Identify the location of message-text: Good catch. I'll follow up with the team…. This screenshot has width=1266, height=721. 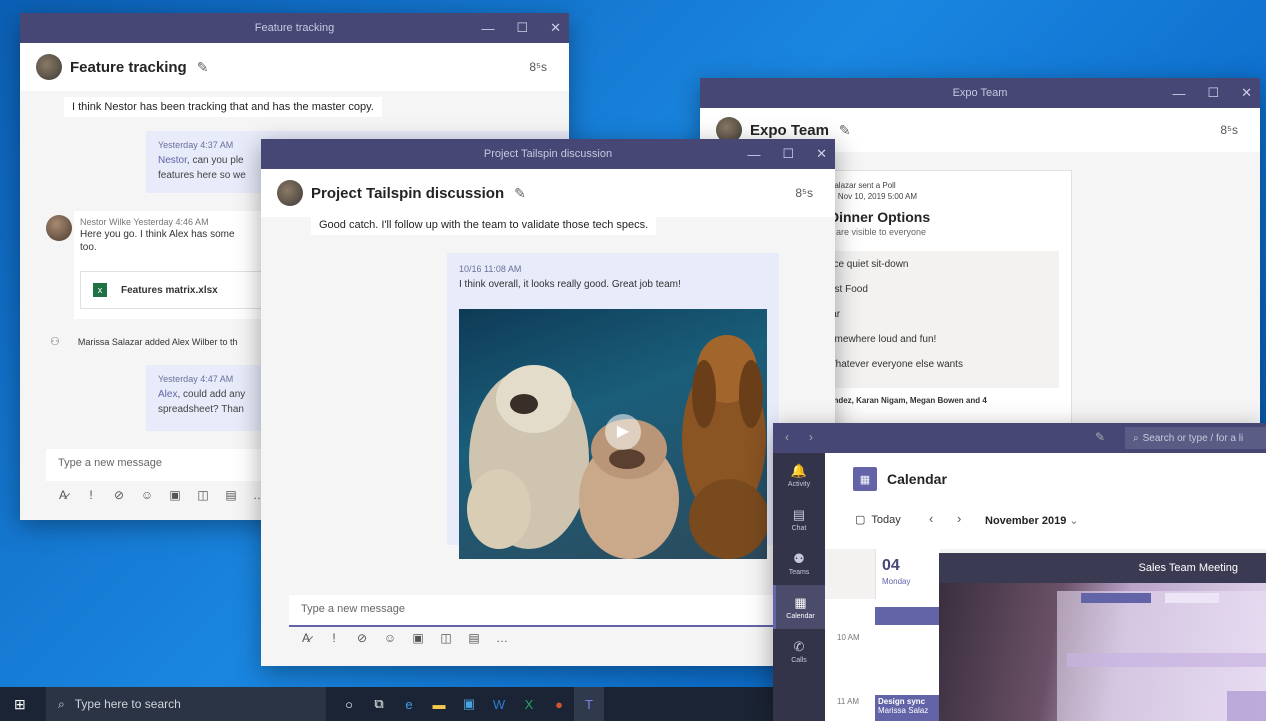
(484, 225).